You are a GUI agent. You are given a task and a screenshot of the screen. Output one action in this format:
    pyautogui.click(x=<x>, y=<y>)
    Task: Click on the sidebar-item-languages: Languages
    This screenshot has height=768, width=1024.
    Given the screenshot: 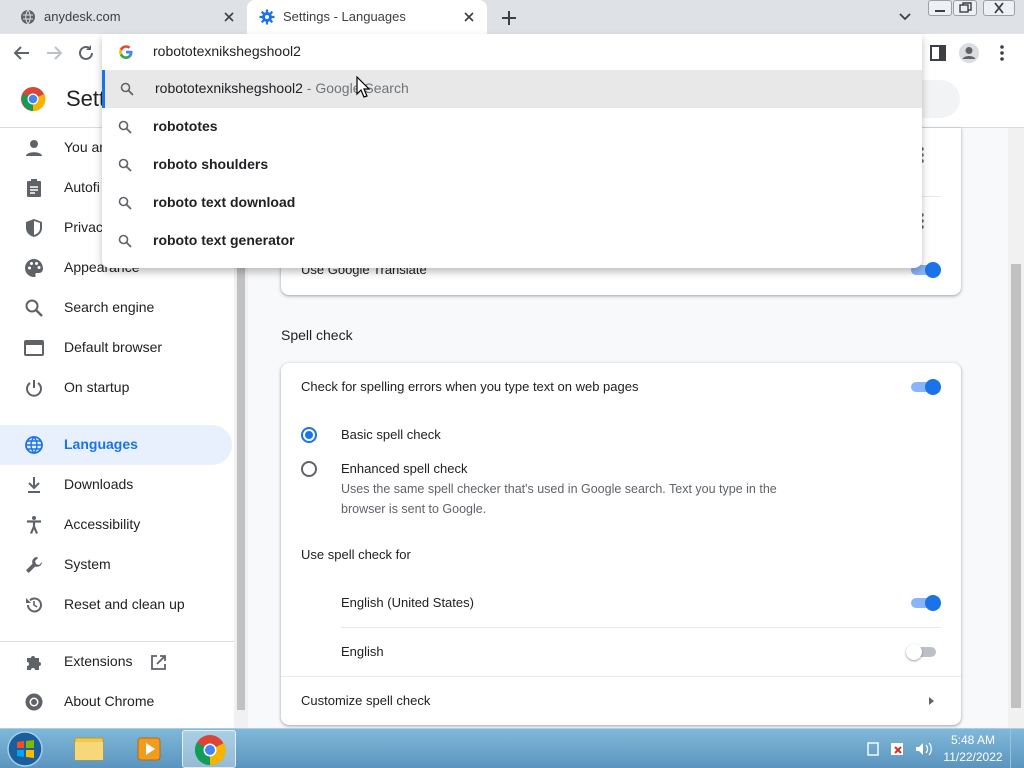 What is the action you would take?
    pyautogui.click(x=116, y=445)
    